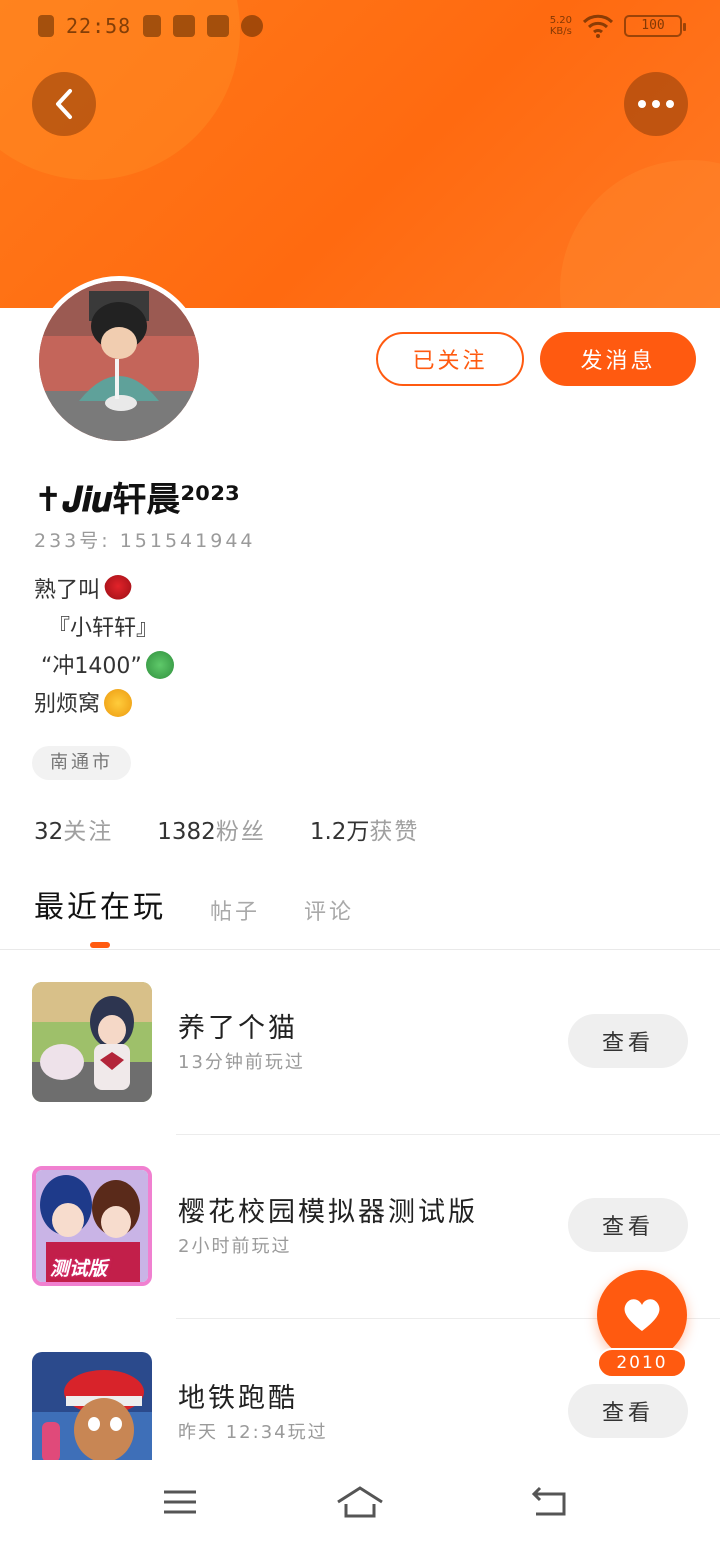 This screenshot has height=1544, width=720. I want to click on stats-row: 32关注 1382粉丝 1.2万获赞, so click(226, 829).